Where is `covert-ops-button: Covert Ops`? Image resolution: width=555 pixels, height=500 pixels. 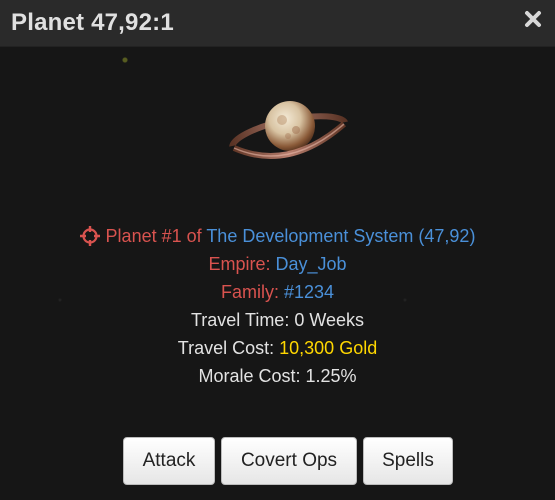
covert-ops-button: Covert Ops is located at coordinates (289, 461).